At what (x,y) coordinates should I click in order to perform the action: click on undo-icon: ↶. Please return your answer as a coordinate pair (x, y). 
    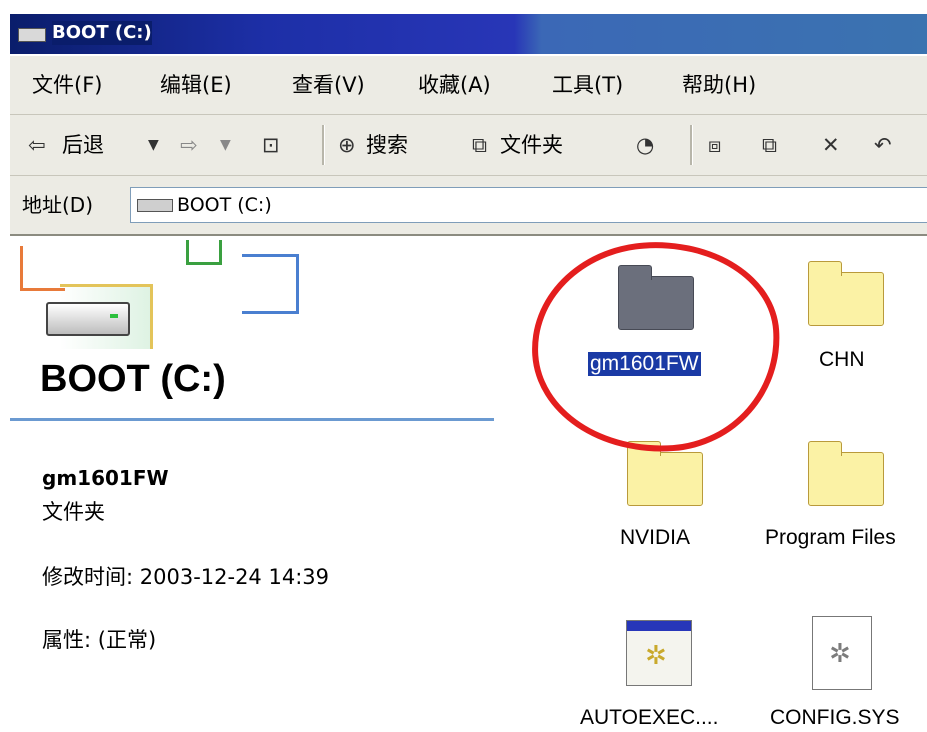
    Looking at the image, I should click on (883, 145).